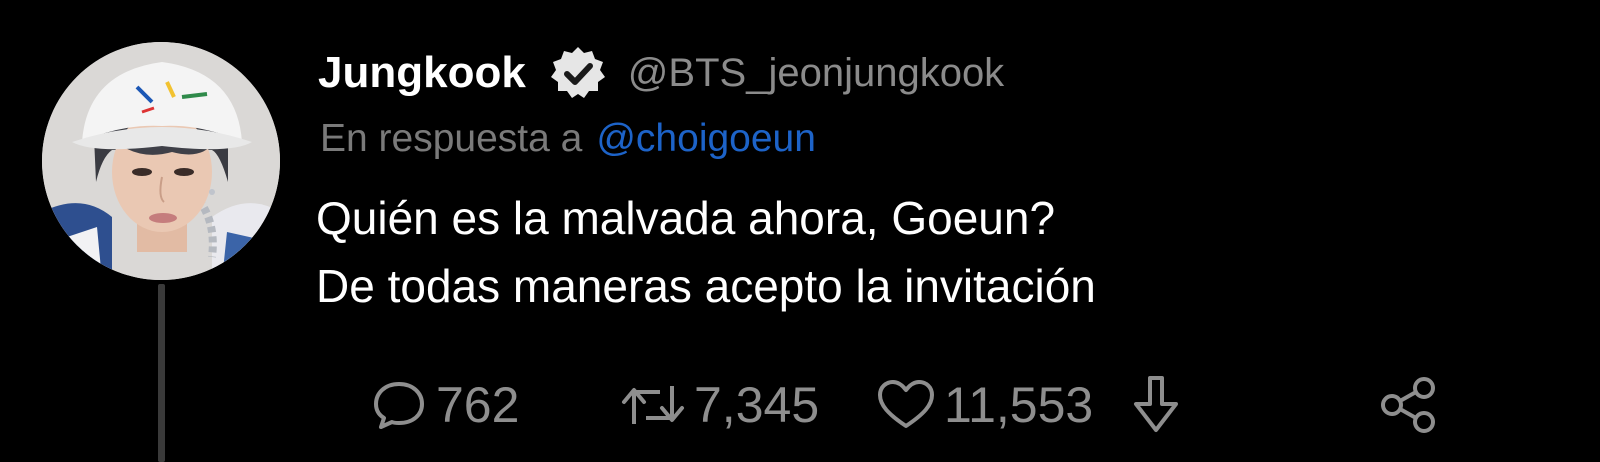 Image resolution: width=1600 pixels, height=462 pixels. I want to click on retweet-count: 7,345, so click(757, 405).